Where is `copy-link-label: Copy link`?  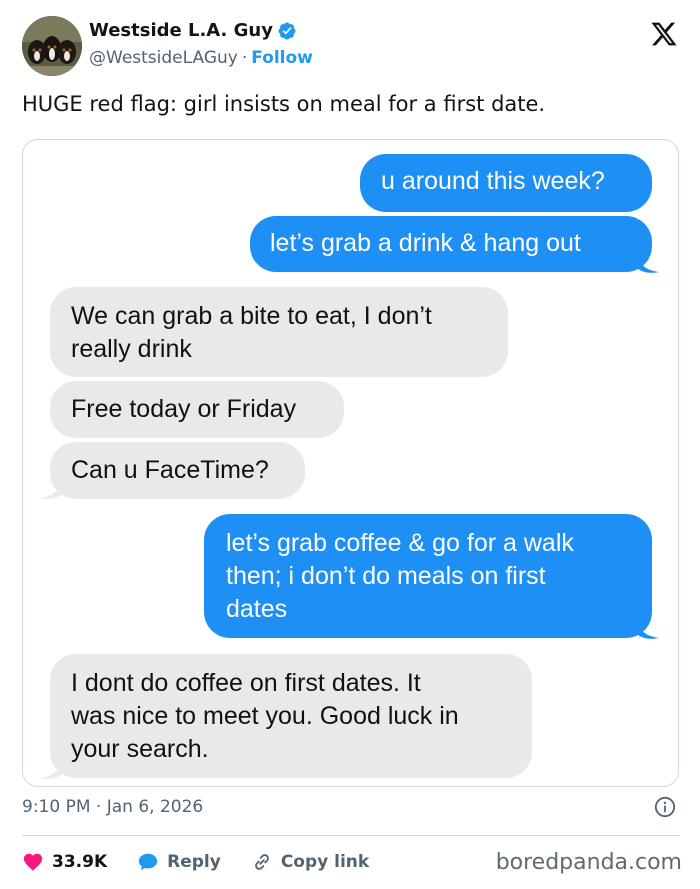
copy-link-label: Copy link is located at coordinates (325, 862).